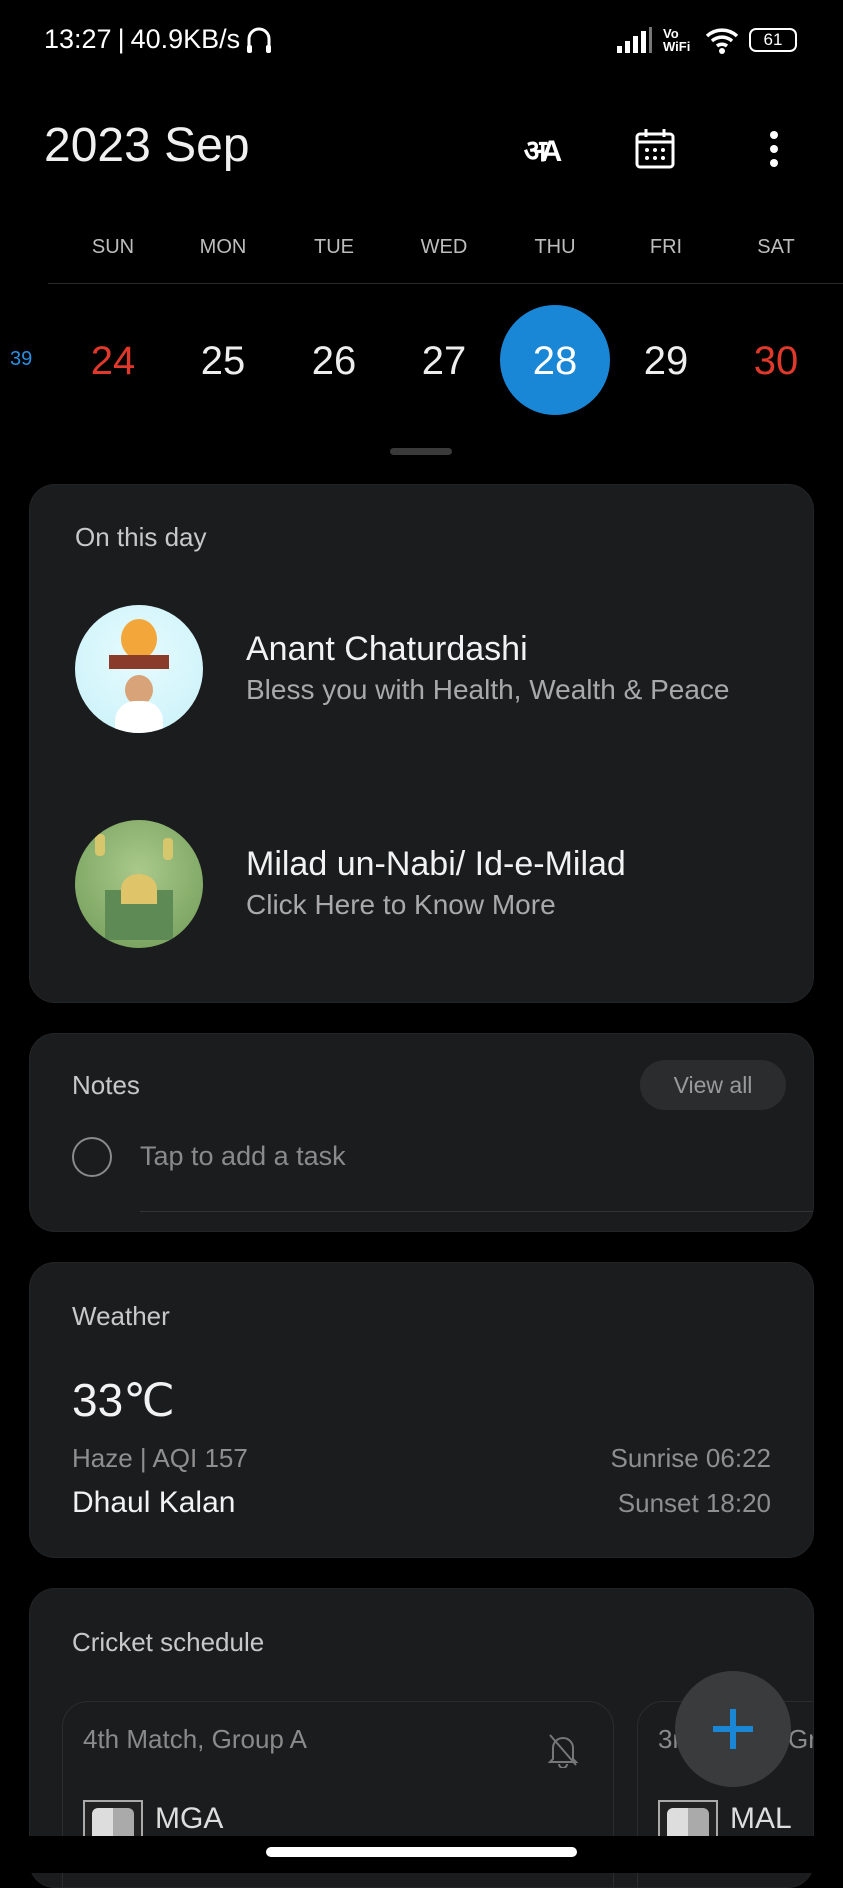 Image resolution: width=843 pixels, height=1888 pixels. I want to click on status-bar: 13:27 | 40.9KB/s, so click(158, 39).